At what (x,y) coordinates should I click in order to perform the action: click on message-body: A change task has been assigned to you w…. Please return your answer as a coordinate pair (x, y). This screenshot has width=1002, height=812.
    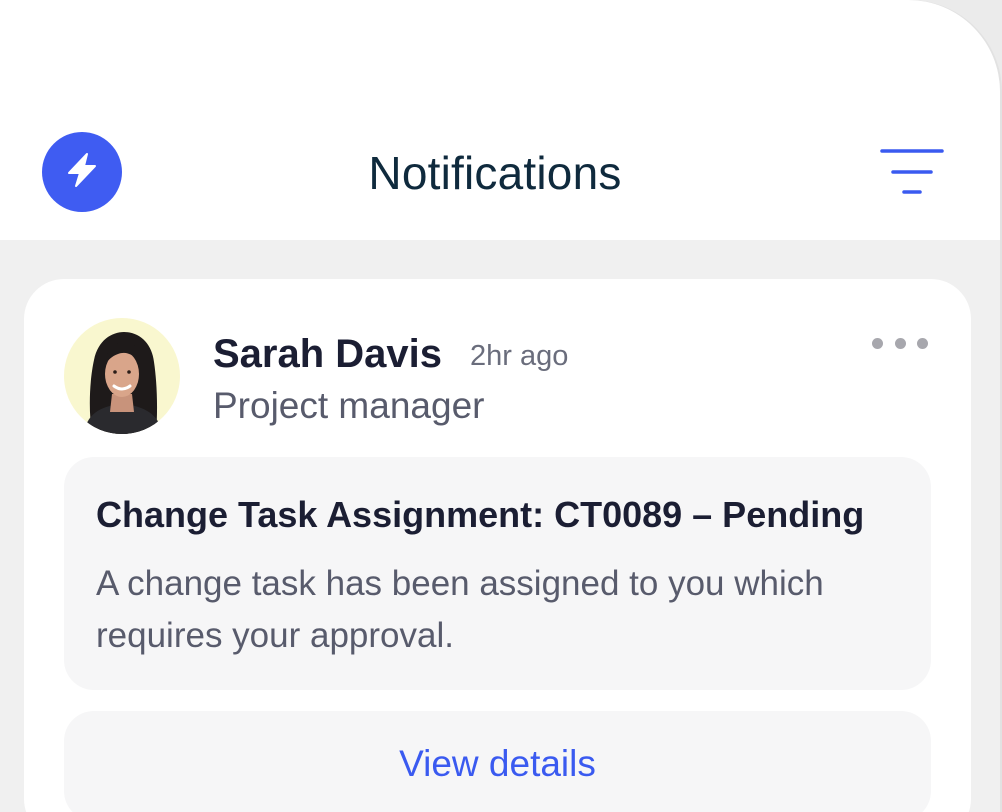
    Looking at the image, I should click on (460, 609).